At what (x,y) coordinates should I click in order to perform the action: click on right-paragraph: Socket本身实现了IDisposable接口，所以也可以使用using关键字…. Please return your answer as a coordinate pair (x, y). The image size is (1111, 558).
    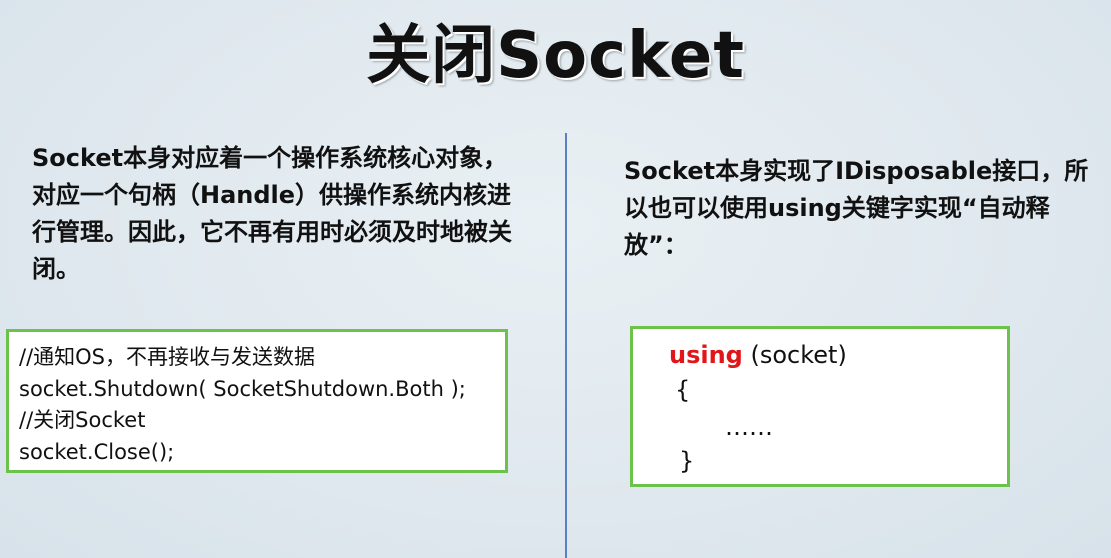
    Looking at the image, I should click on (856, 208).